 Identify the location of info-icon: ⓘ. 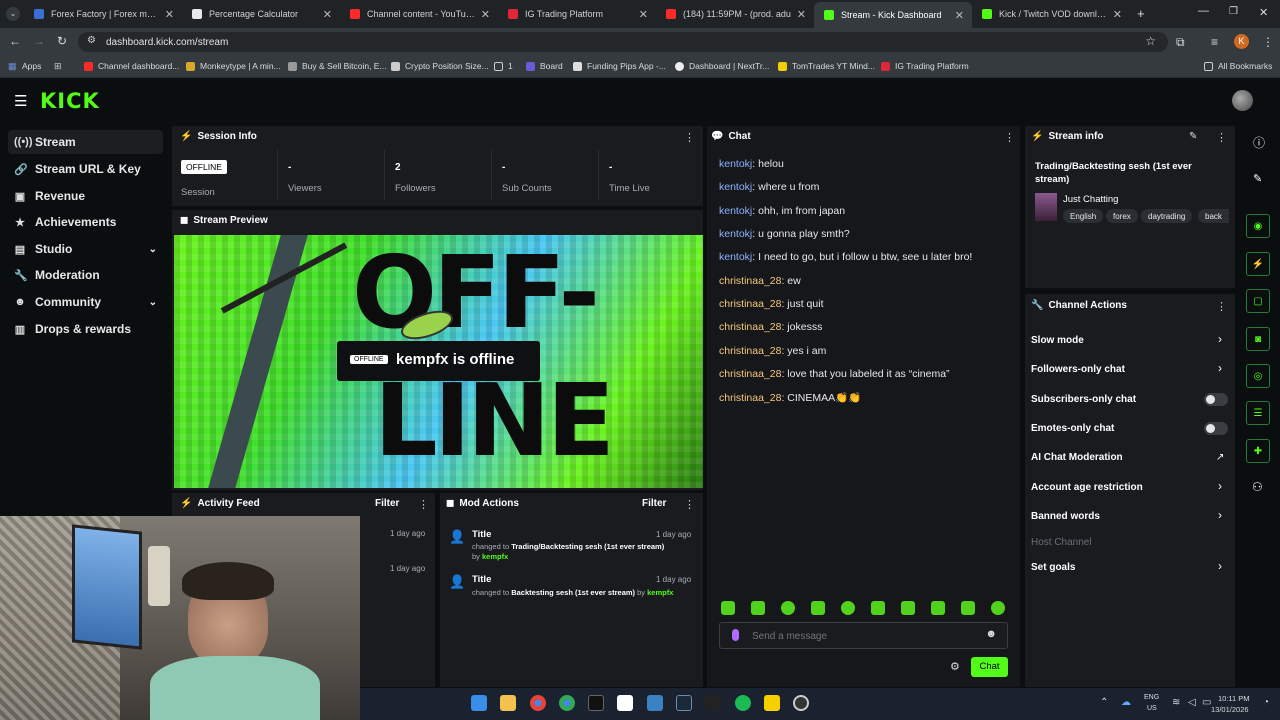
(1259, 142).